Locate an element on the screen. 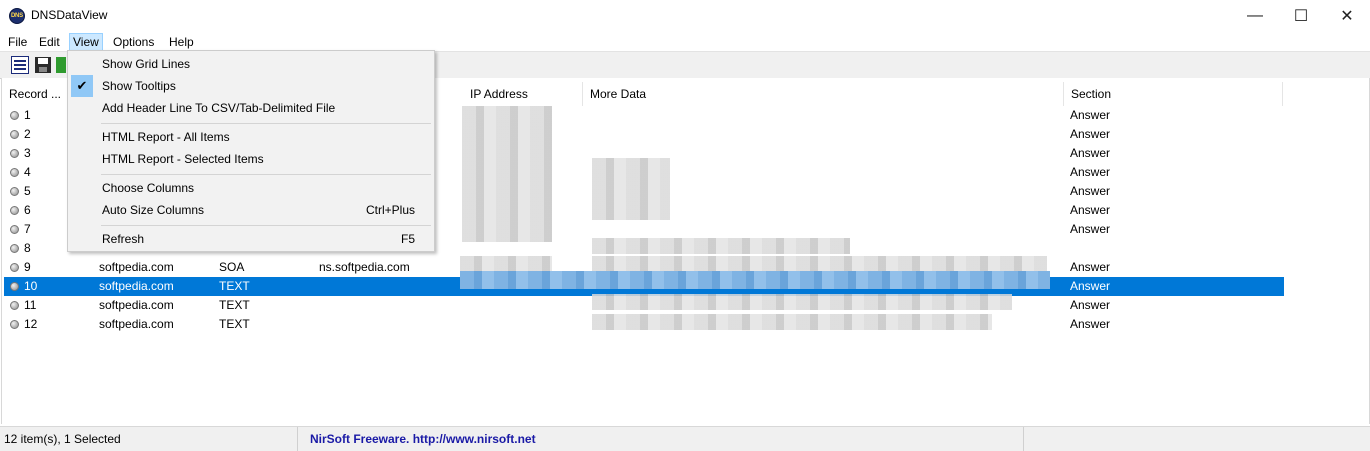 This screenshot has width=1370, height=451. redacted-ip-row9 is located at coordinates (506, 264).